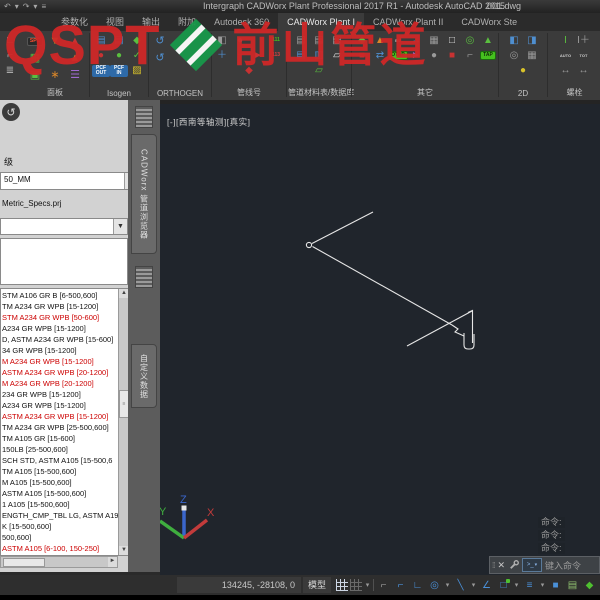 The height and width of the screenshot is (600, 600). I want to click on spec-list-item: ENGTH_CMP_TBL LG, ASTM A193, so click(60, 515).